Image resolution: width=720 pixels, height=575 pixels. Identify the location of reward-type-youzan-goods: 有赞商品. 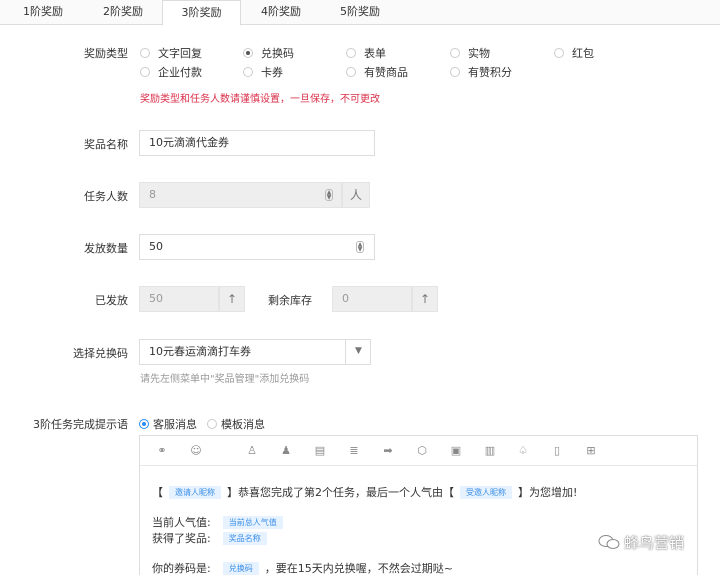
(377, 72).